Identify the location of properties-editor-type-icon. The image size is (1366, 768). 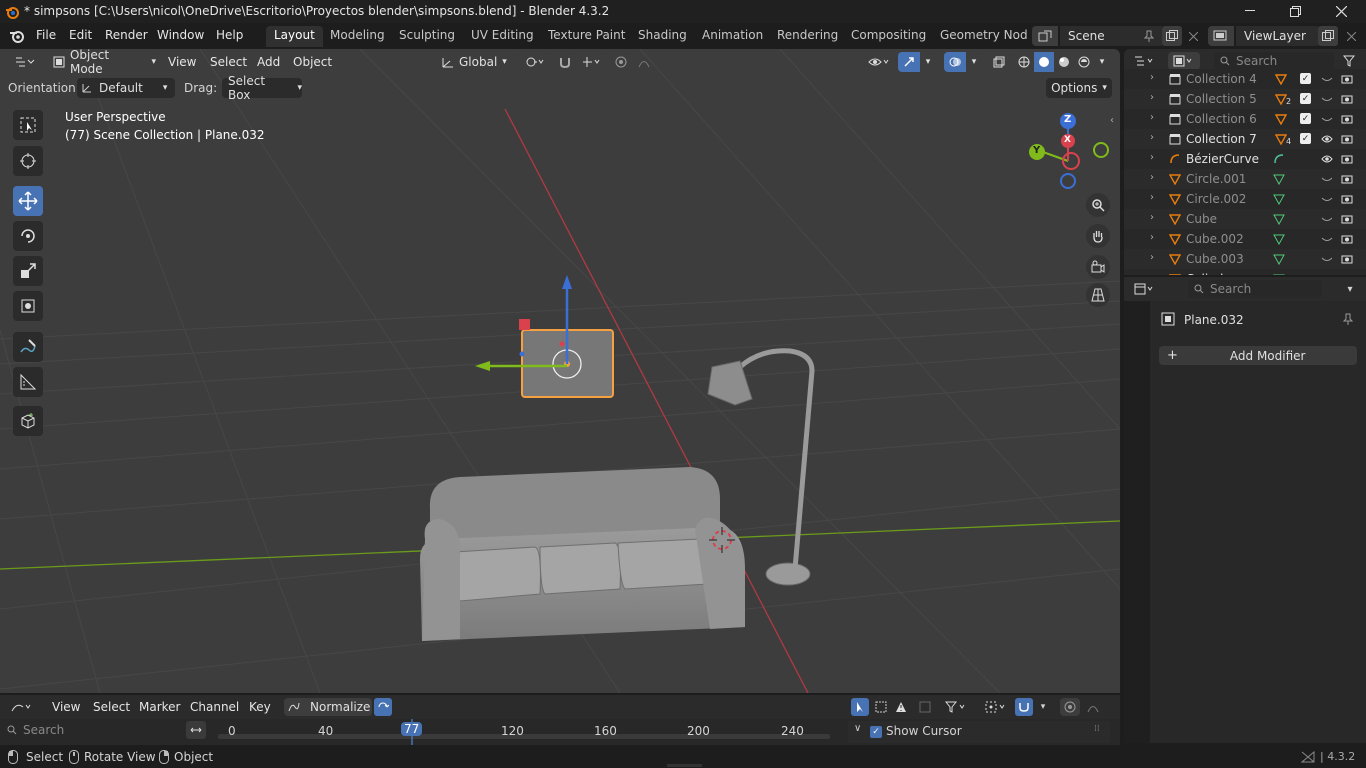
(1145, 289).